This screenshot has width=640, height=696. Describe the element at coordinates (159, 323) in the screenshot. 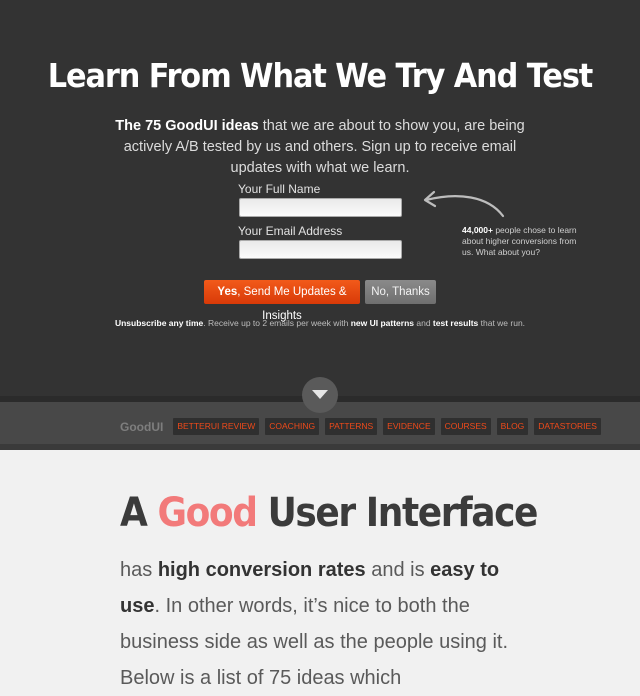

I see `fineprint-unsubscribe: Unsubscribe any time` at that location.